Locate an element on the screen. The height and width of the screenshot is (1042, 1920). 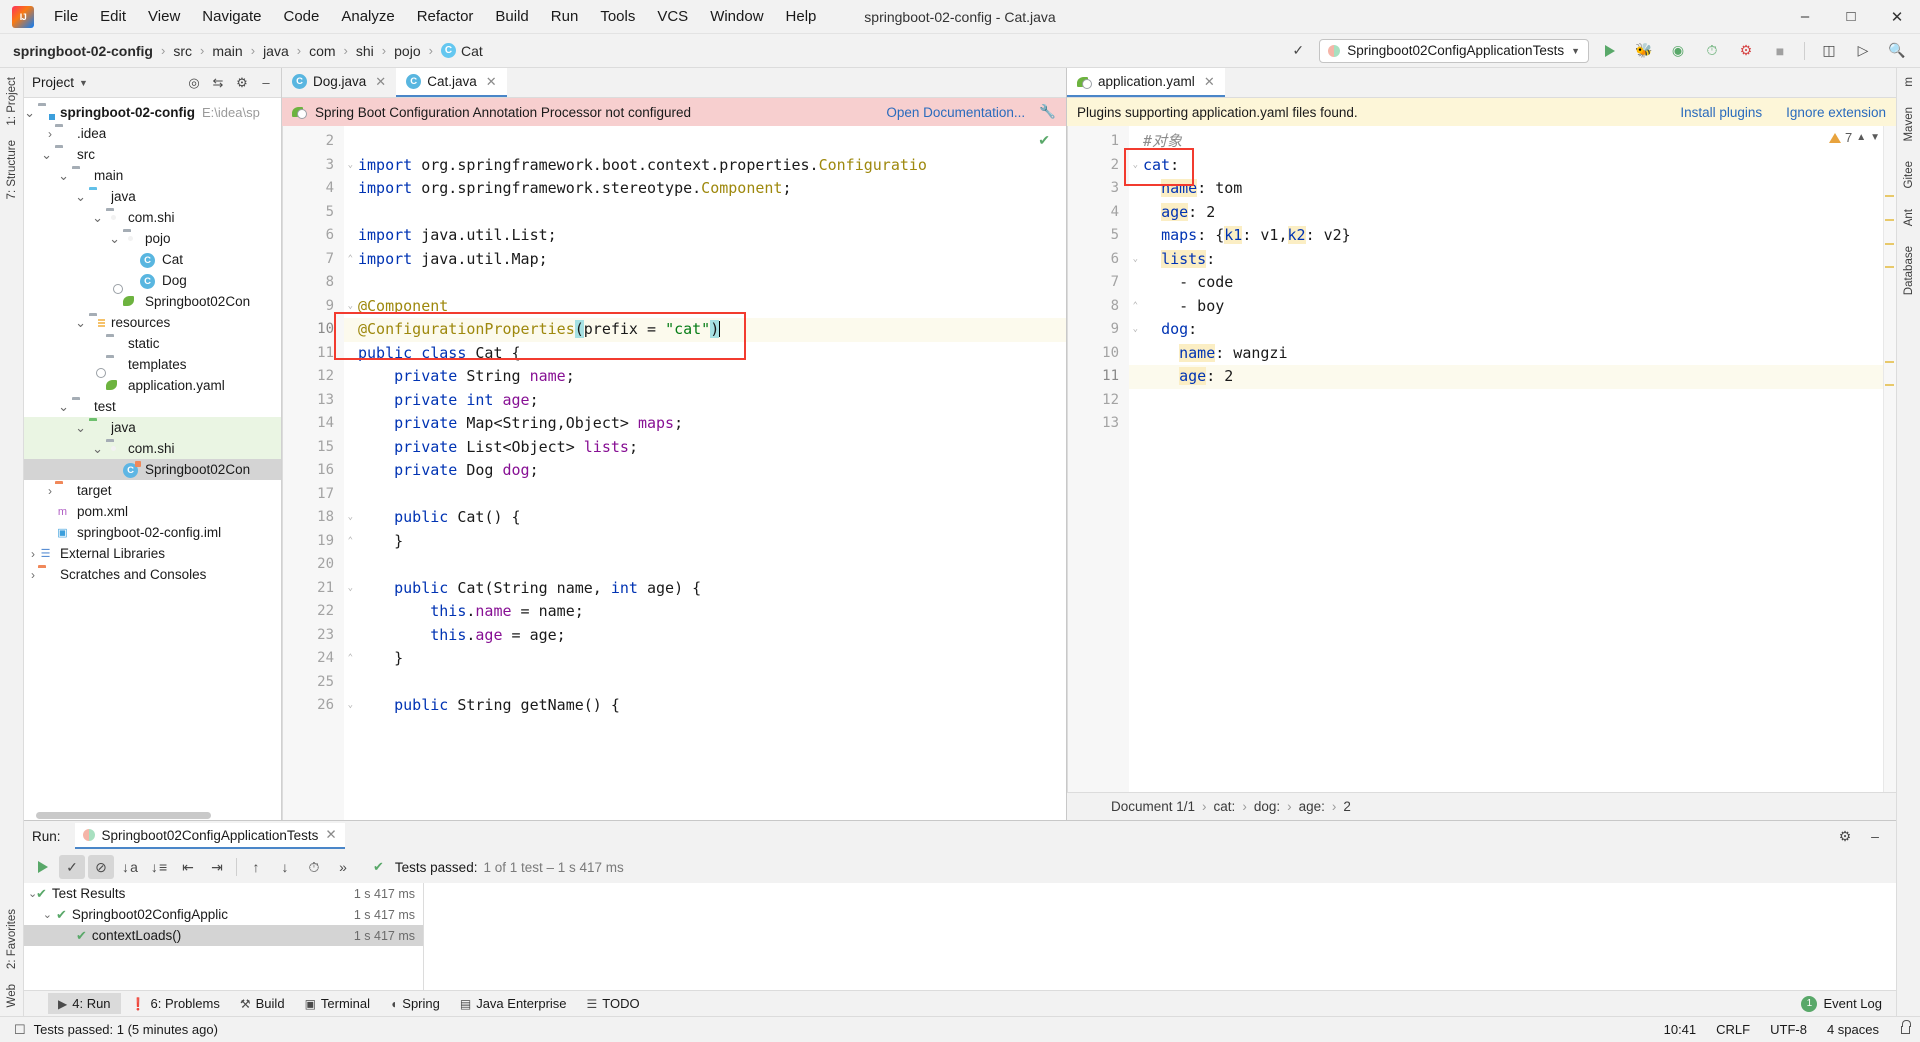
sort-alphabetically-icon: ↓ a is located at coordinates (130, 867).